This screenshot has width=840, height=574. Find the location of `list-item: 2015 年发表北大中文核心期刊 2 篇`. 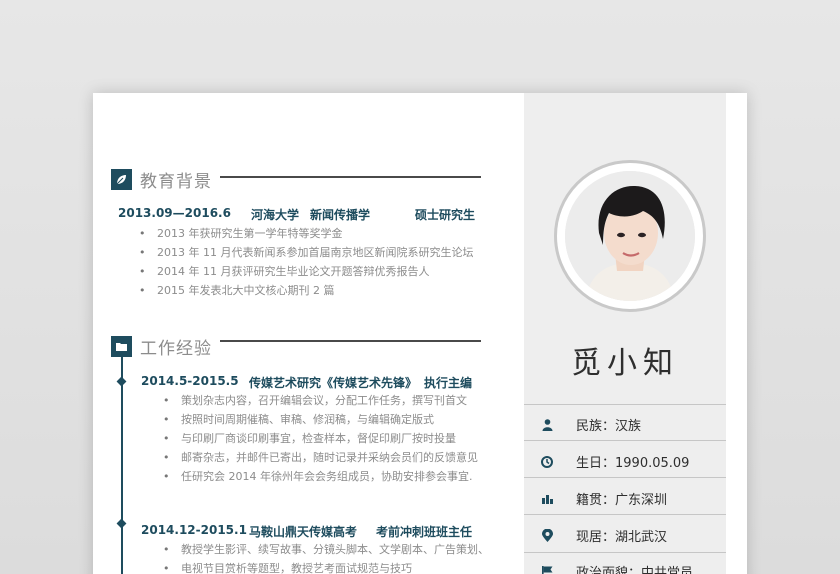

list-item: 2015 年发表北大中文核心期刊 2 篇 is located at coordinates (306, 290).